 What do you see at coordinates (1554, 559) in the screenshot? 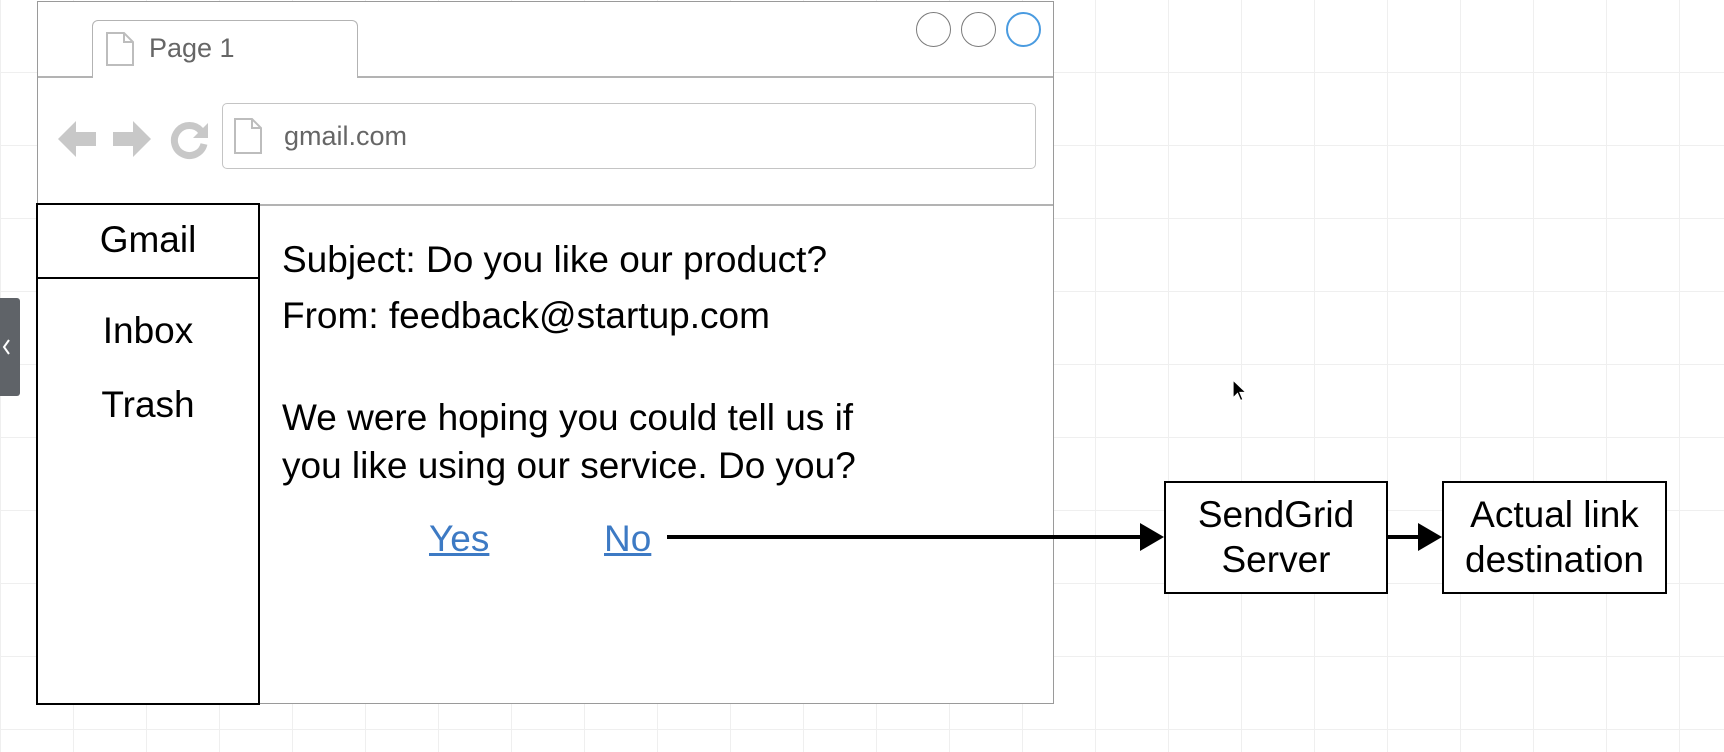
I see `destination-label-line-2: destination` at bounding box center [1554, 559].